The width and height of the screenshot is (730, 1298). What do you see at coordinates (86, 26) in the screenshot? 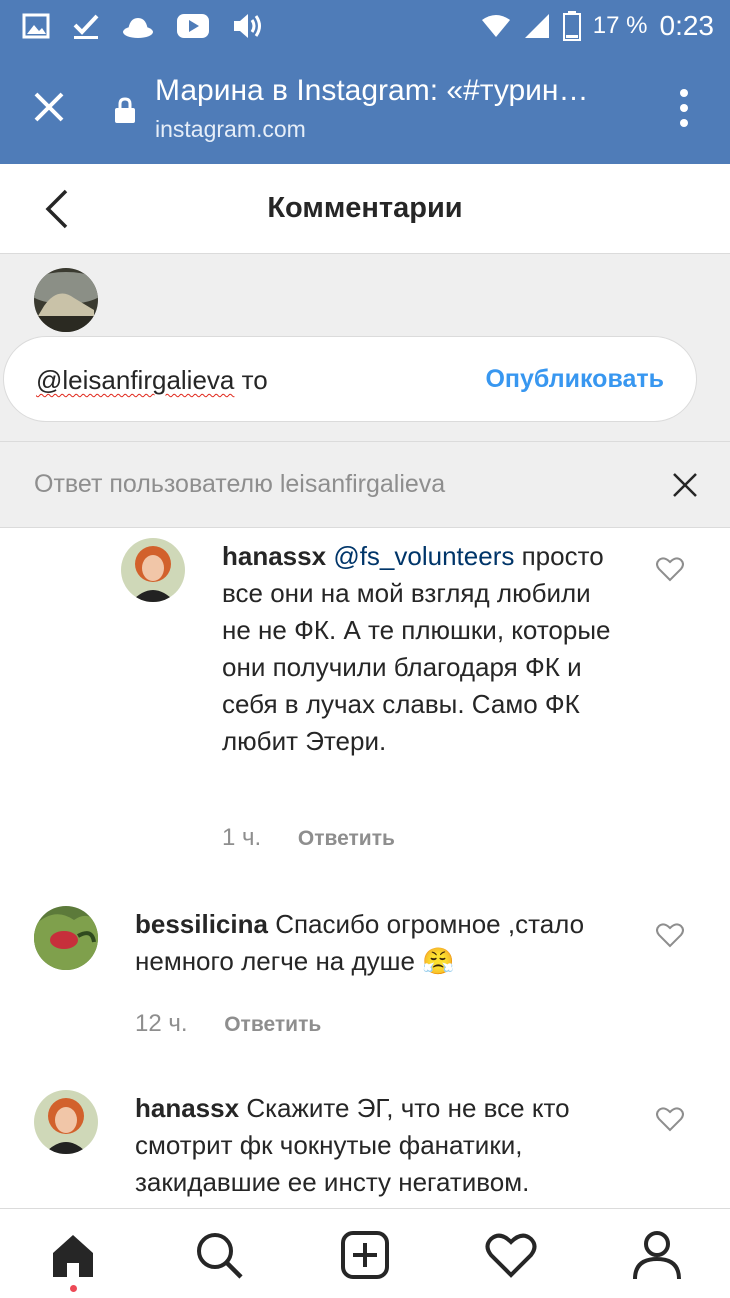
I see `checkmark-icon` at bounding box center [86, 26].